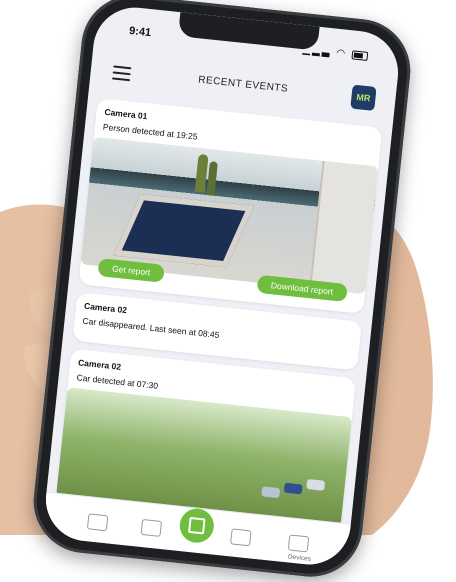 The image size is (456, 582). I want to click on status-icons: ▁▂▃ ◠, so click(335, 53).